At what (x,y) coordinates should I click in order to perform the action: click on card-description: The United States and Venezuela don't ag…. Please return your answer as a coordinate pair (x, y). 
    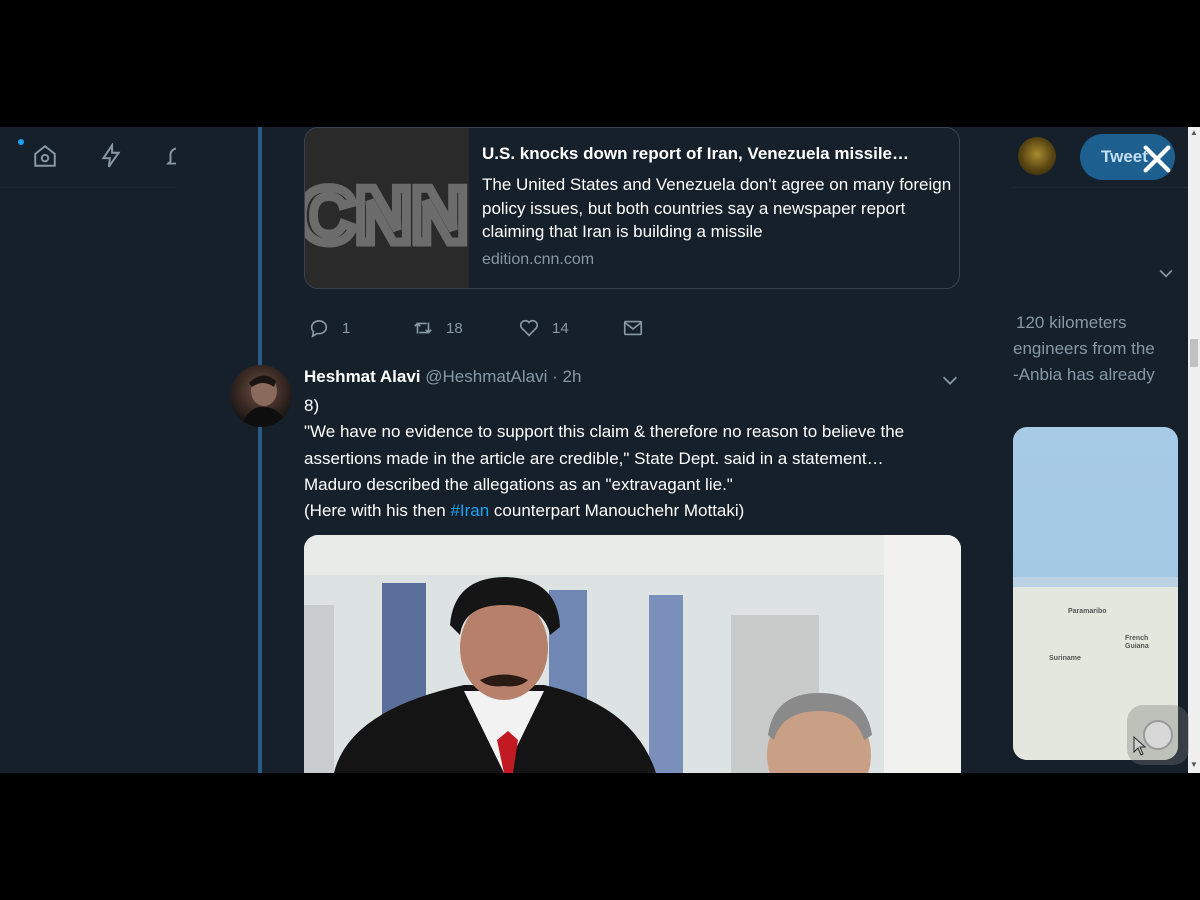
    Looking at the image, I should click on (717, 208).